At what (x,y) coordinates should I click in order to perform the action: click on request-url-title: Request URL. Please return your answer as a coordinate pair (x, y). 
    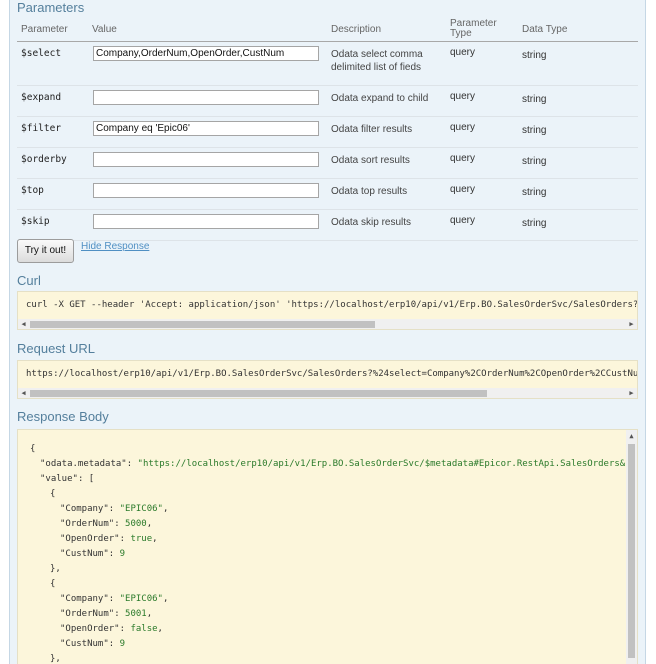
    Looking at the image, I should click on (56, 348).